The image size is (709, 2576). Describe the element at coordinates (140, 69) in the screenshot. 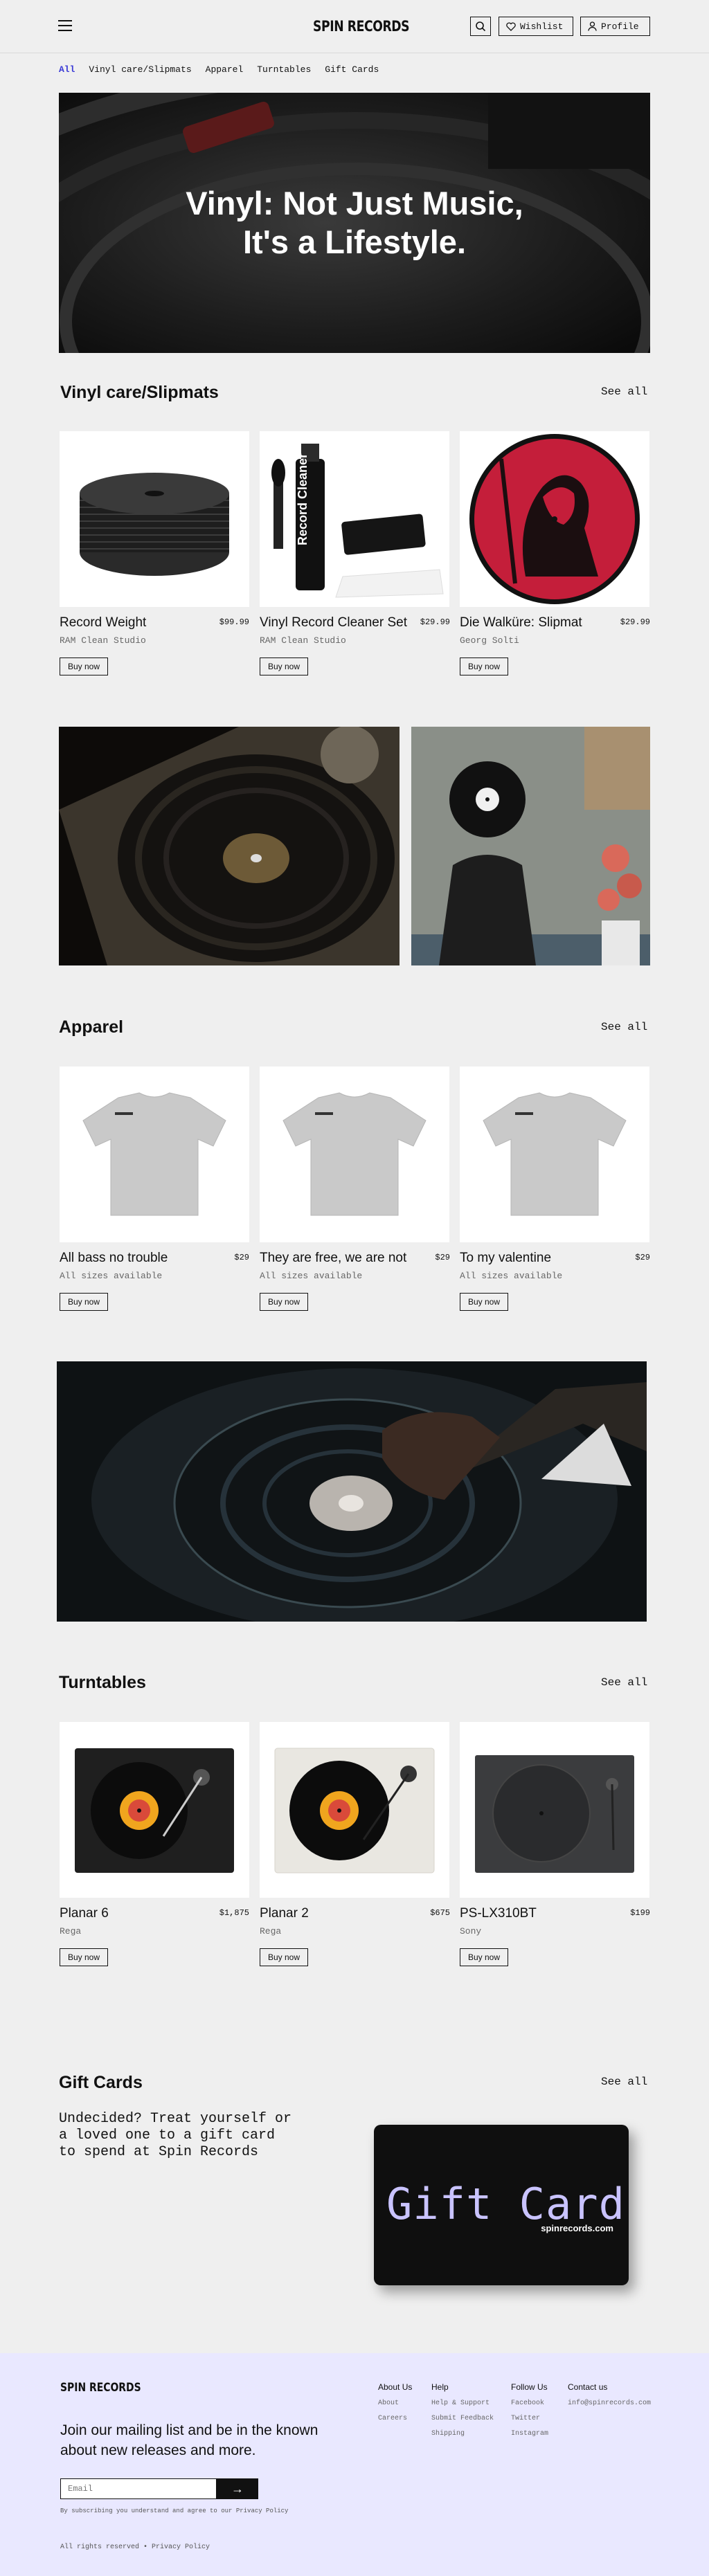

I see `nav-item-vinyl-care: Vinyl care/Slipmats` at that location.